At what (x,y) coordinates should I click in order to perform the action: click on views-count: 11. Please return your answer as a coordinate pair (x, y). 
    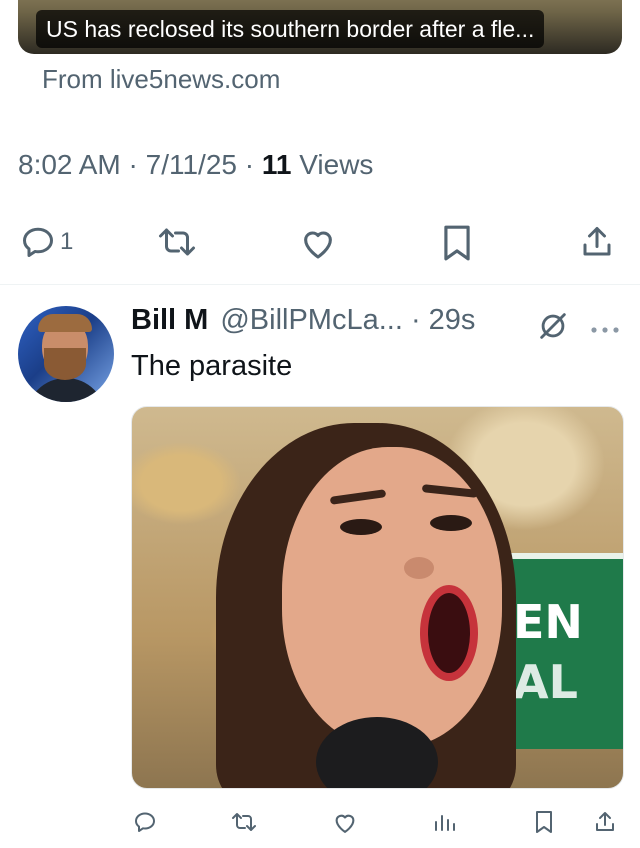
    Looking at the image, I should click on (276, 164).